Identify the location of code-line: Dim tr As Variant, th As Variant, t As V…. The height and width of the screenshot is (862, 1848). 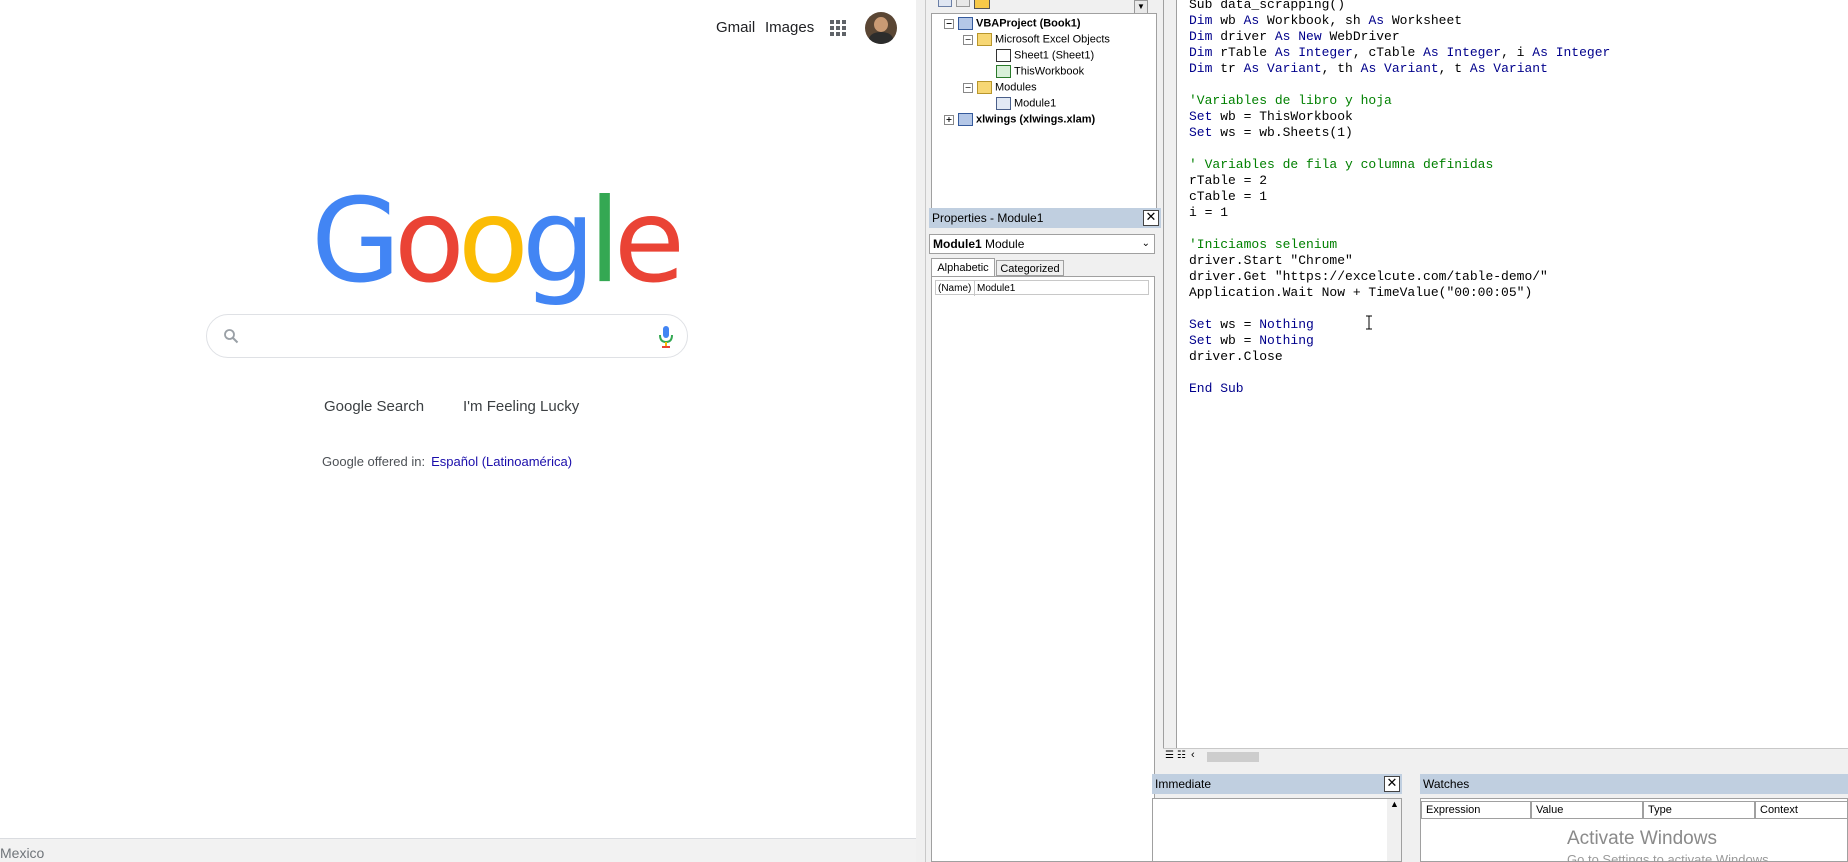
(1368, 68).